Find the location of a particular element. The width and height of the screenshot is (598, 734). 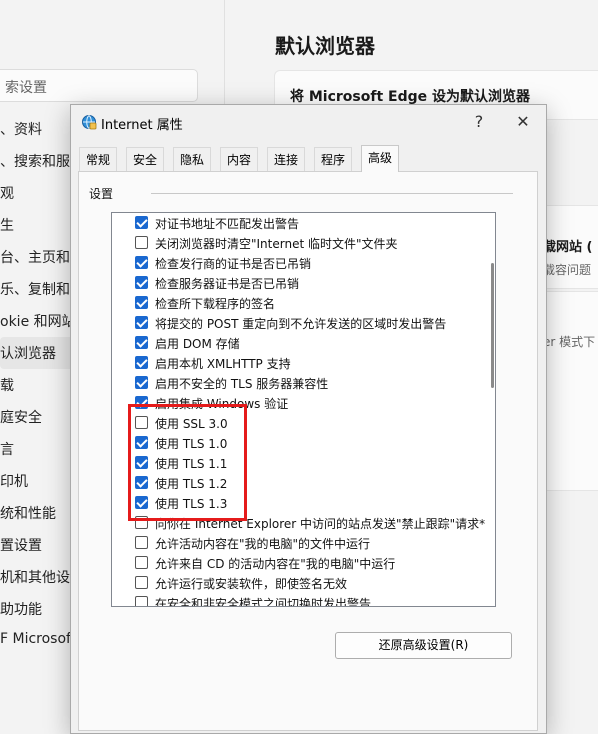

settings-group-line is located at coordinates (332, 193).